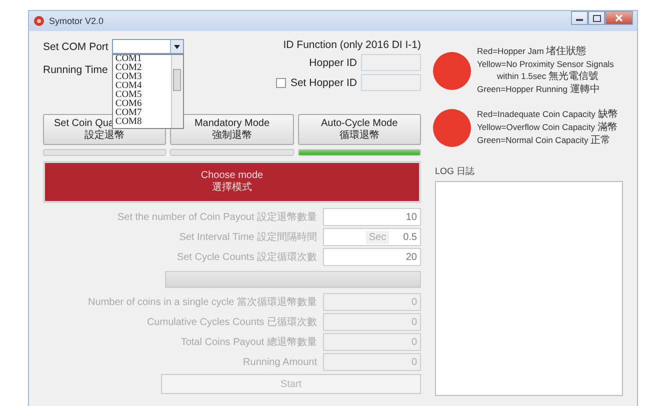 This screenshot has width=655, height=406. I want to click on maximize-button, so click(596, 18).